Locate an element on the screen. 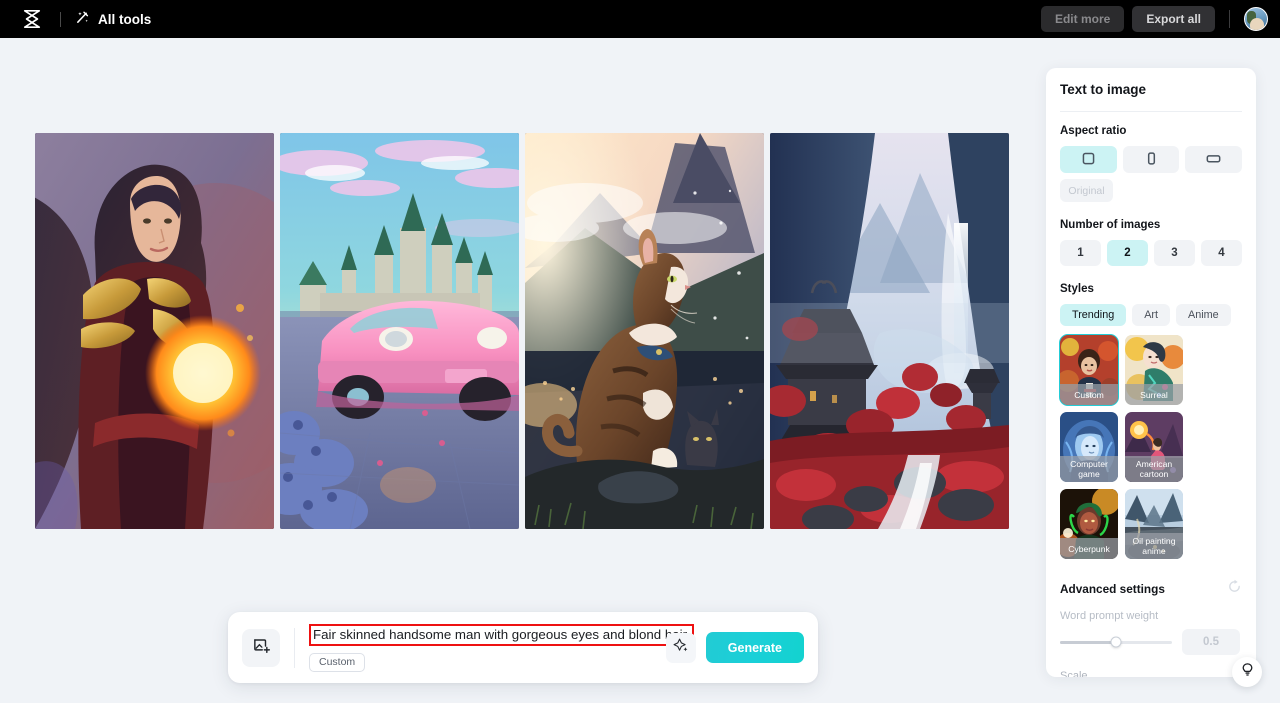 The height and width of the screenshot is (703, 1280). number-of-images-options: 1 2 3 4 is located at coordinates (1151, 253).